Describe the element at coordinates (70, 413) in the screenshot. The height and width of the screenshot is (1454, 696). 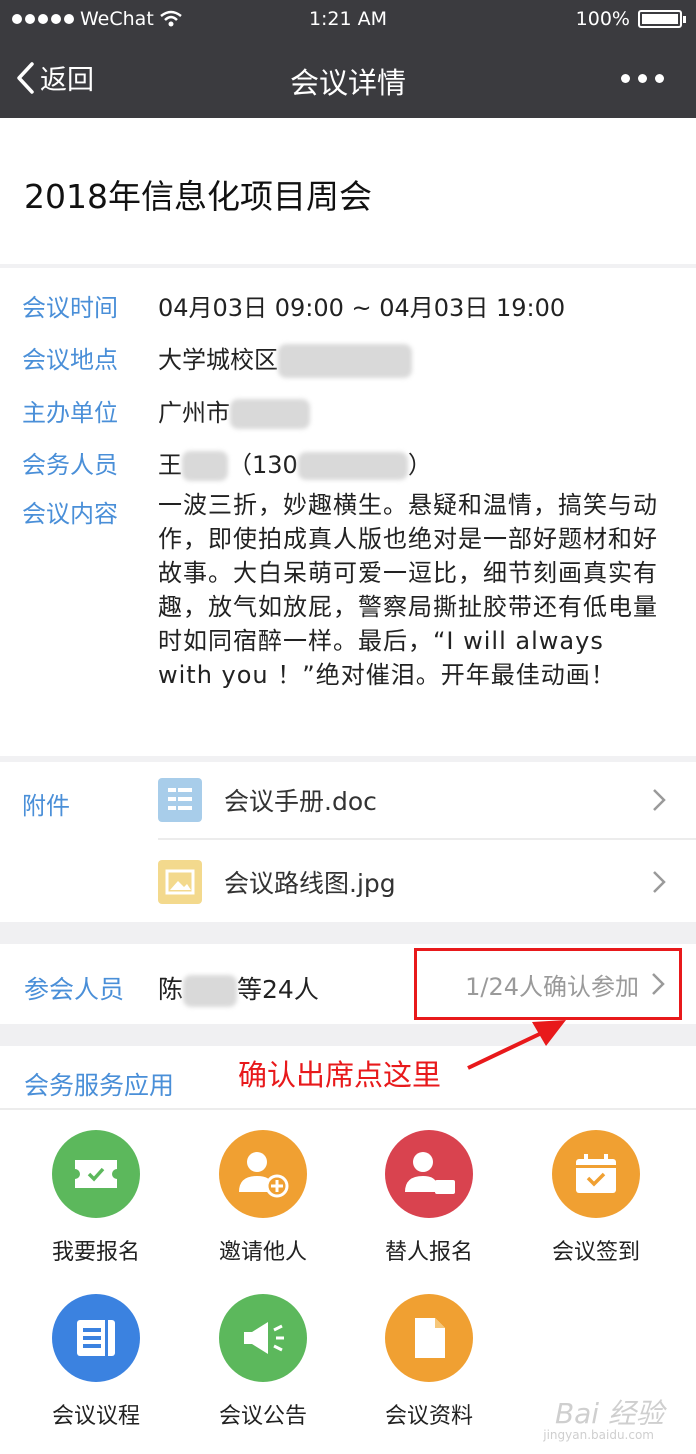
I see `meeting-organizer-label: 主办单位` at that location.